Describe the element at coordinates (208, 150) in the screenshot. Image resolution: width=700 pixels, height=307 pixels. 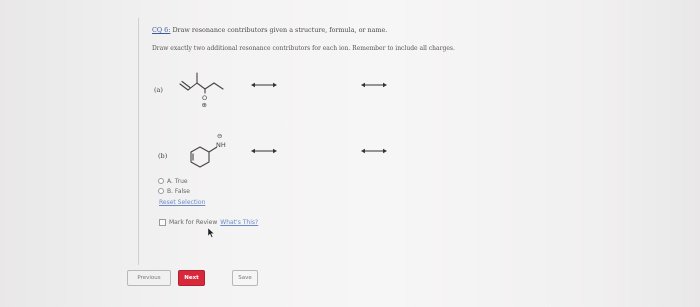
I see `molecule-b-structure: ⊖ NH` at that location.